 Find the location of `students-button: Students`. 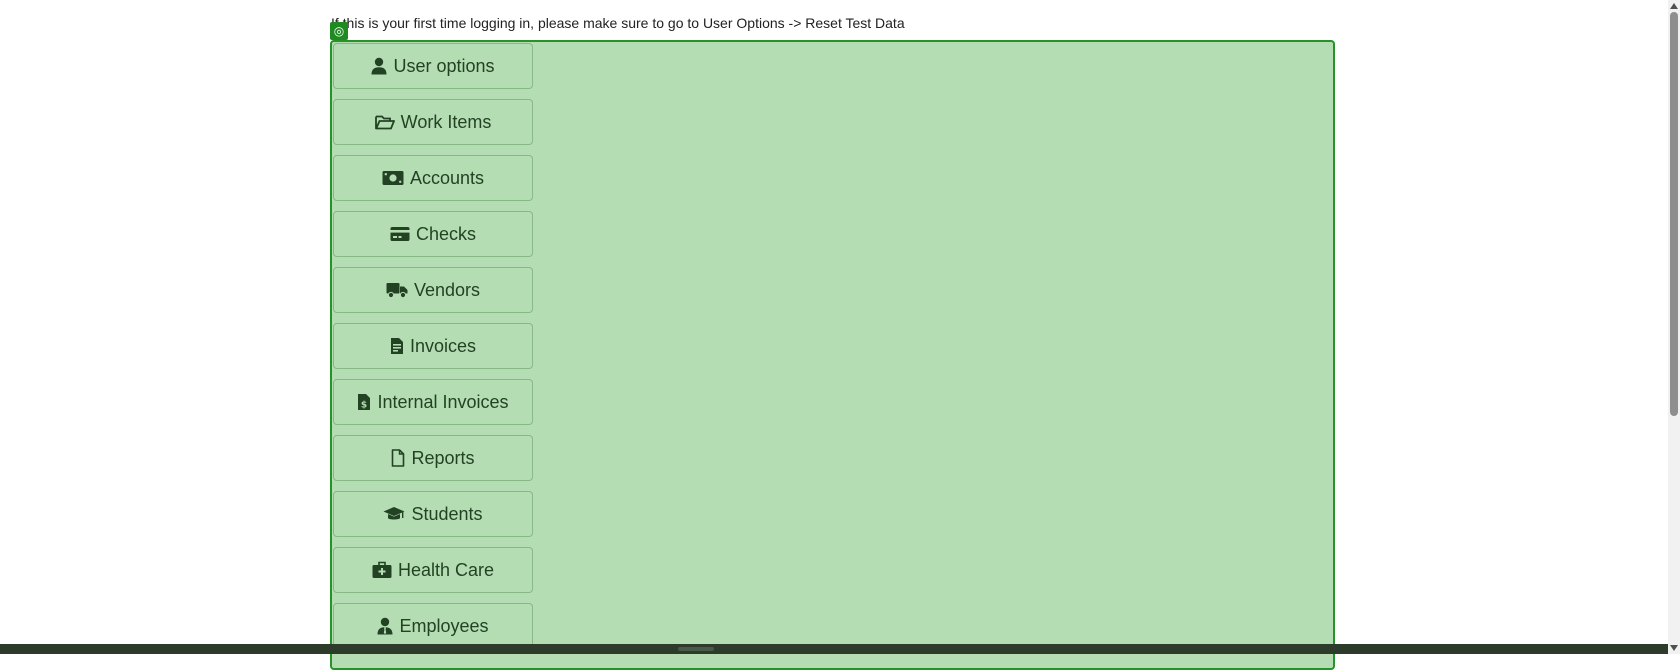

students-button: Students is located at coordinates (433, 514).